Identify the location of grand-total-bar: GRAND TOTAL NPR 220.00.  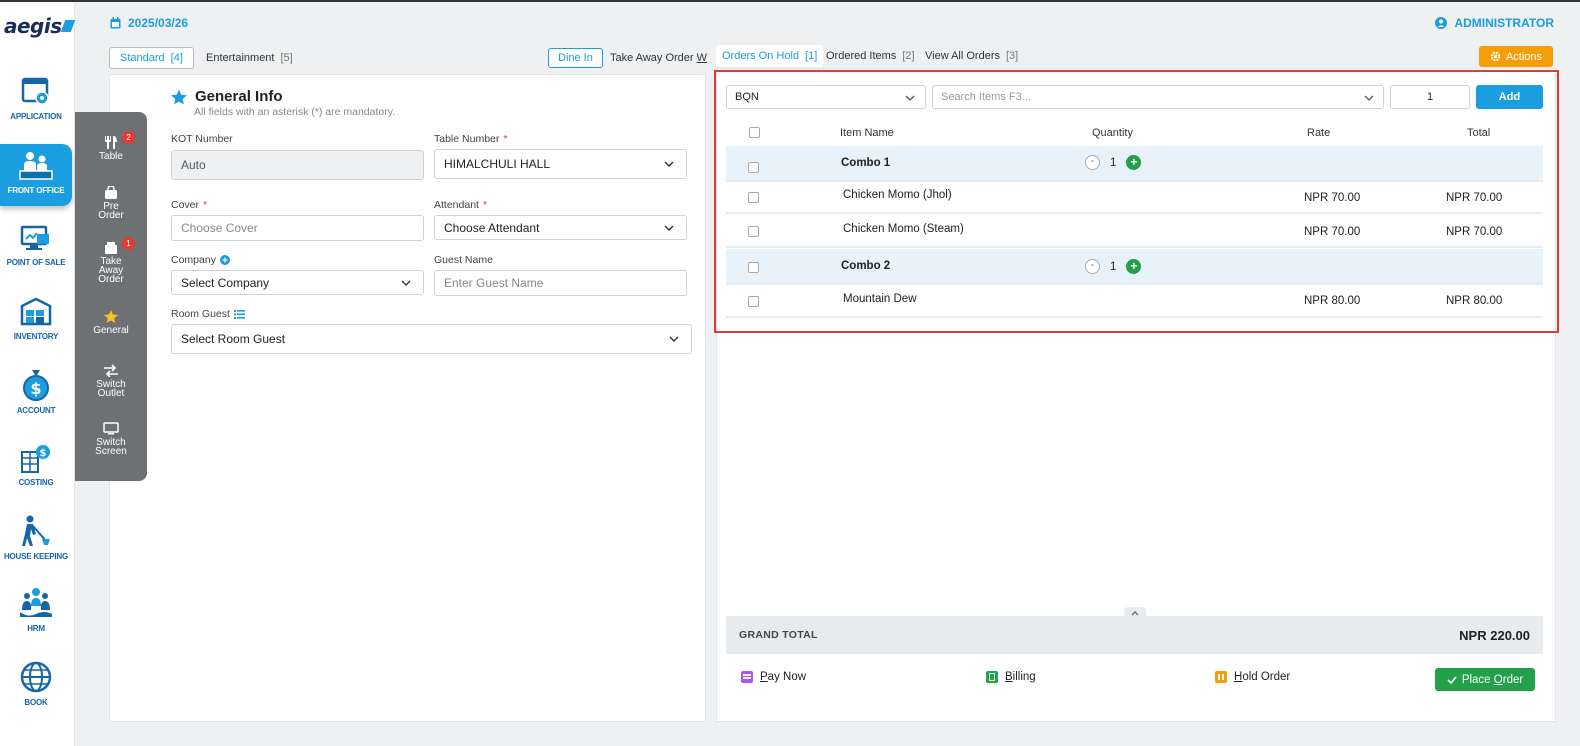
(1134, 635).